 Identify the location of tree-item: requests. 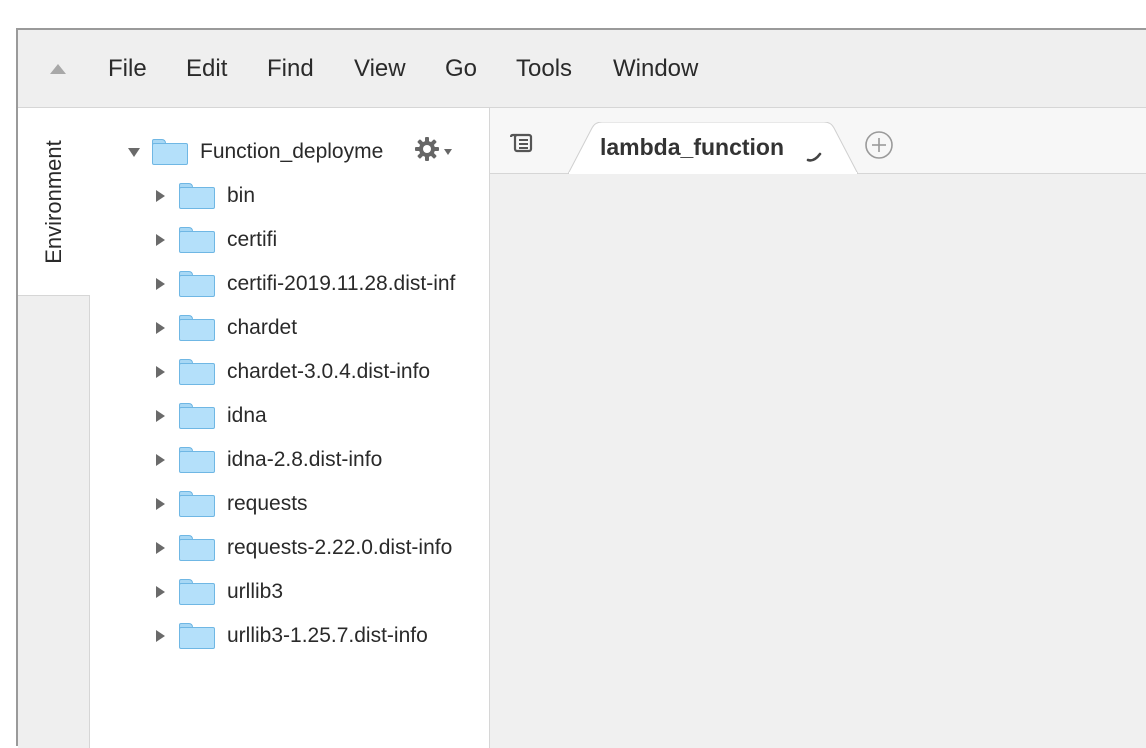
(232, 504).